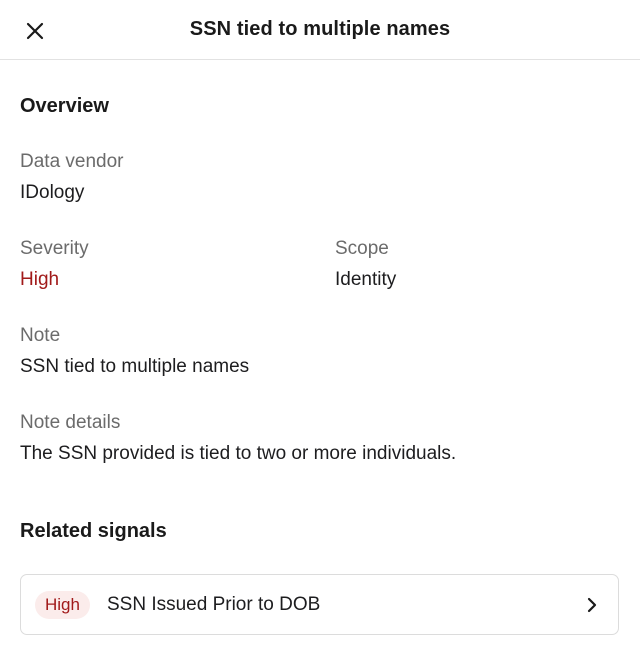  Describe the element at coordinates (365, 264) in the screenshot. I see `scope-field: Scope Identity` at that location.